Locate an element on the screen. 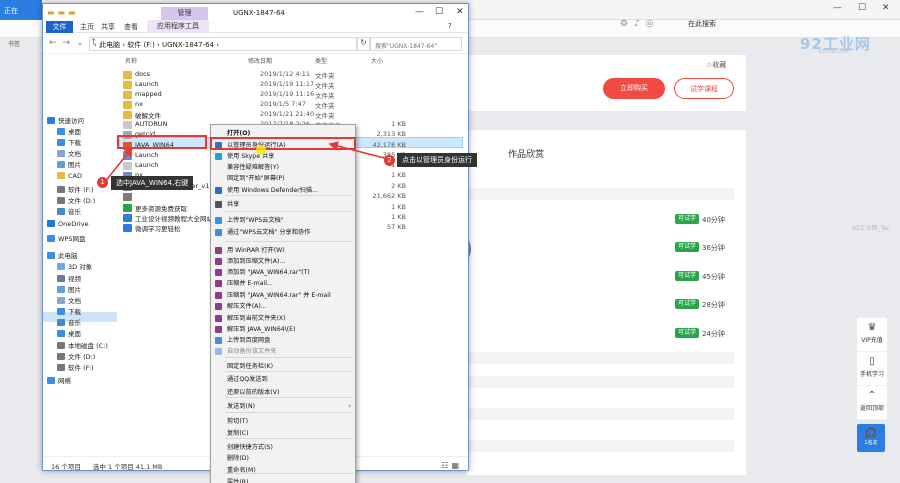  menu-item: 使用 Skype 共享 is located at coordinates (283, 156).